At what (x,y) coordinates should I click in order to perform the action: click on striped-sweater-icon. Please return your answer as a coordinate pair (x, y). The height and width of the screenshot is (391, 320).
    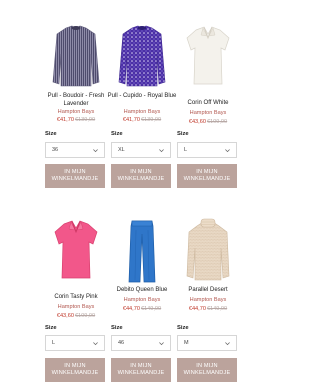
    Looking at the image, I should click on (76, 56).